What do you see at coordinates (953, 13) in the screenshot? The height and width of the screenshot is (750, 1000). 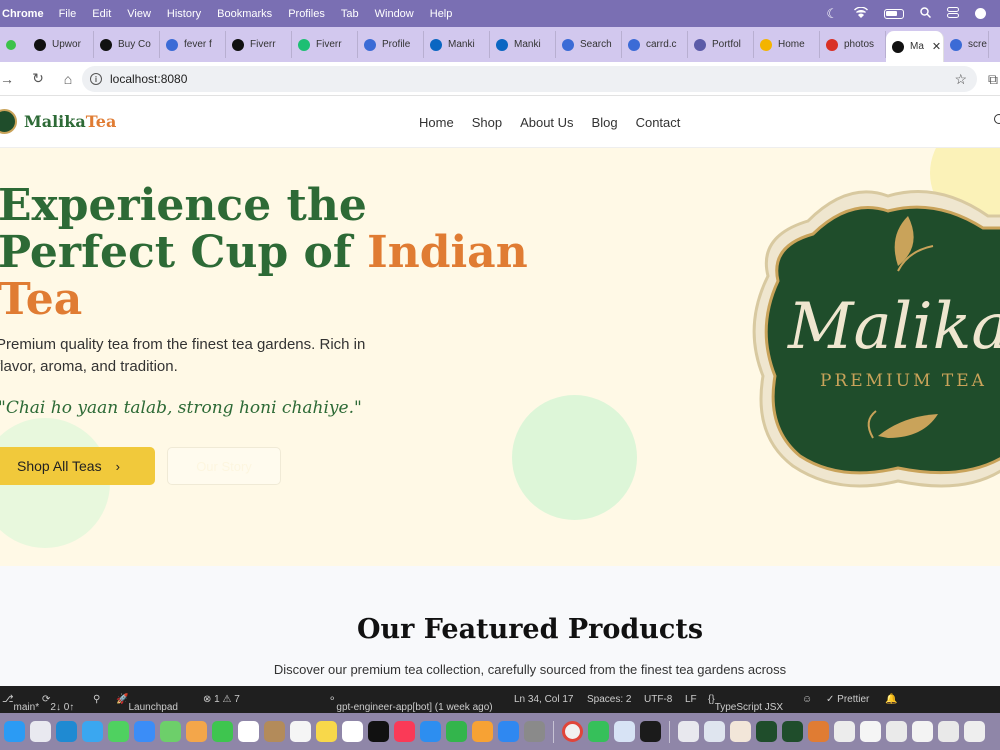 I see `control-center-icon` at bounding box center [953, 13].